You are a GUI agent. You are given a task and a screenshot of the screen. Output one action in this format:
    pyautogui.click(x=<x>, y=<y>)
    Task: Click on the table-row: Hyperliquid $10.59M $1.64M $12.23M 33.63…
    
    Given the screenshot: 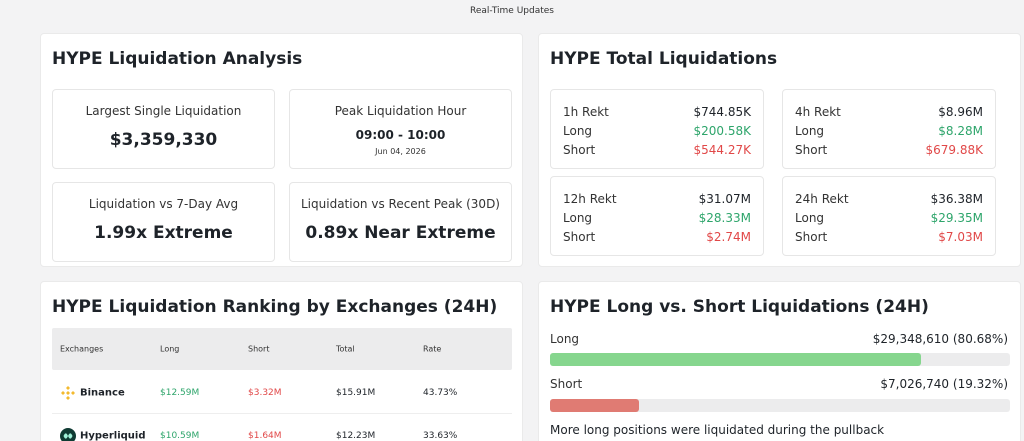 What is the action you would take?
    pyautogui.click(x=282, y=428)
    